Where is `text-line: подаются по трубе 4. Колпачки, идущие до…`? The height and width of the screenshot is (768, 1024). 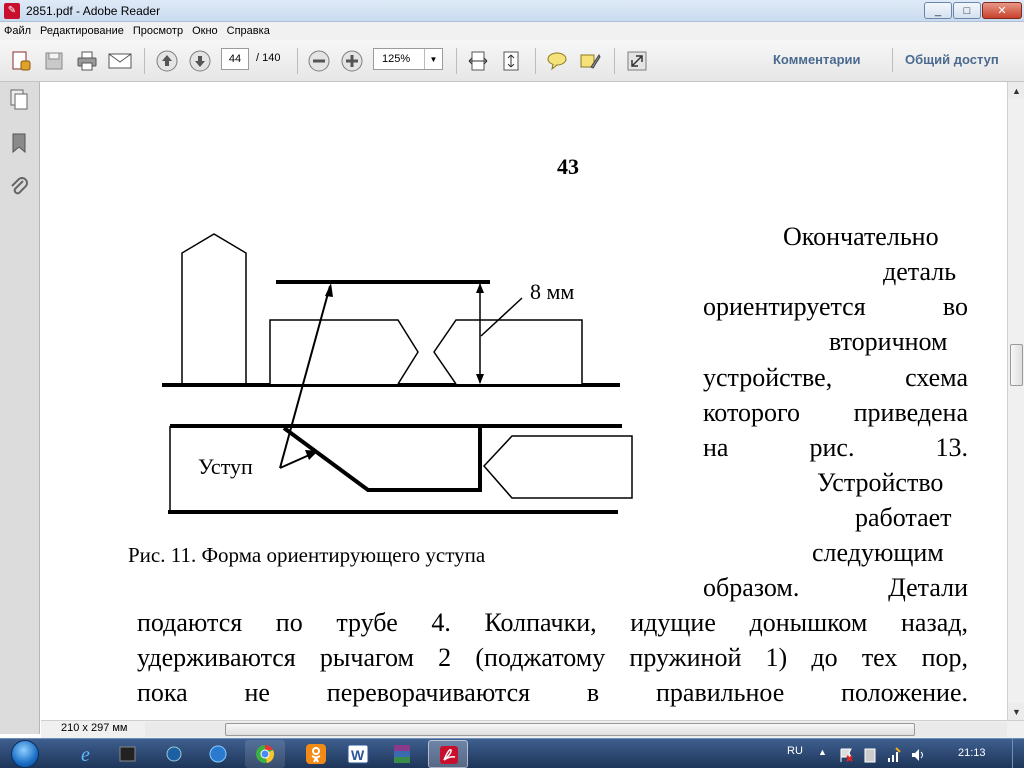
text-line: подаются по трубе 4. Колпачки, идущие до… is located at coordinates (552, 622).